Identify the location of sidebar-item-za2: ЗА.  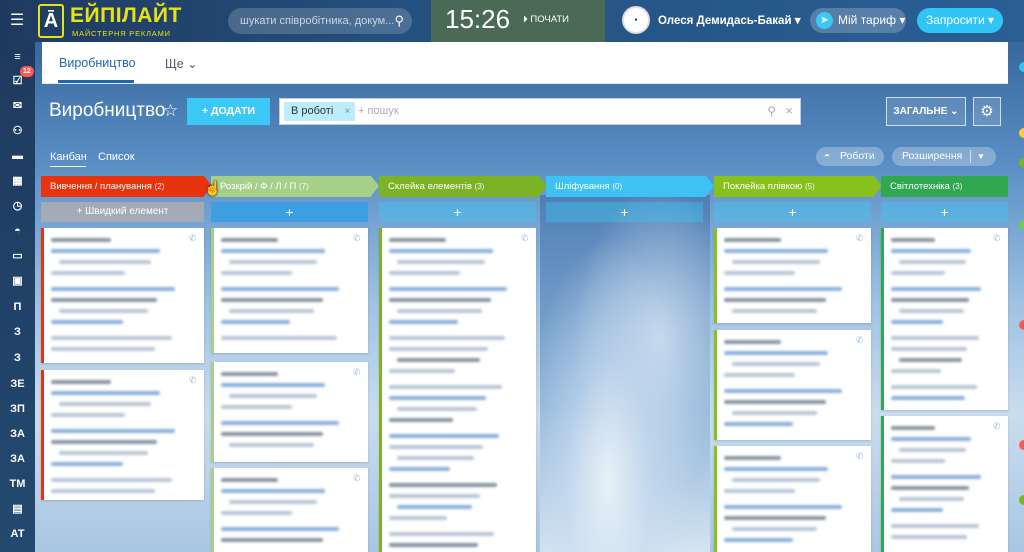
(17, 459).